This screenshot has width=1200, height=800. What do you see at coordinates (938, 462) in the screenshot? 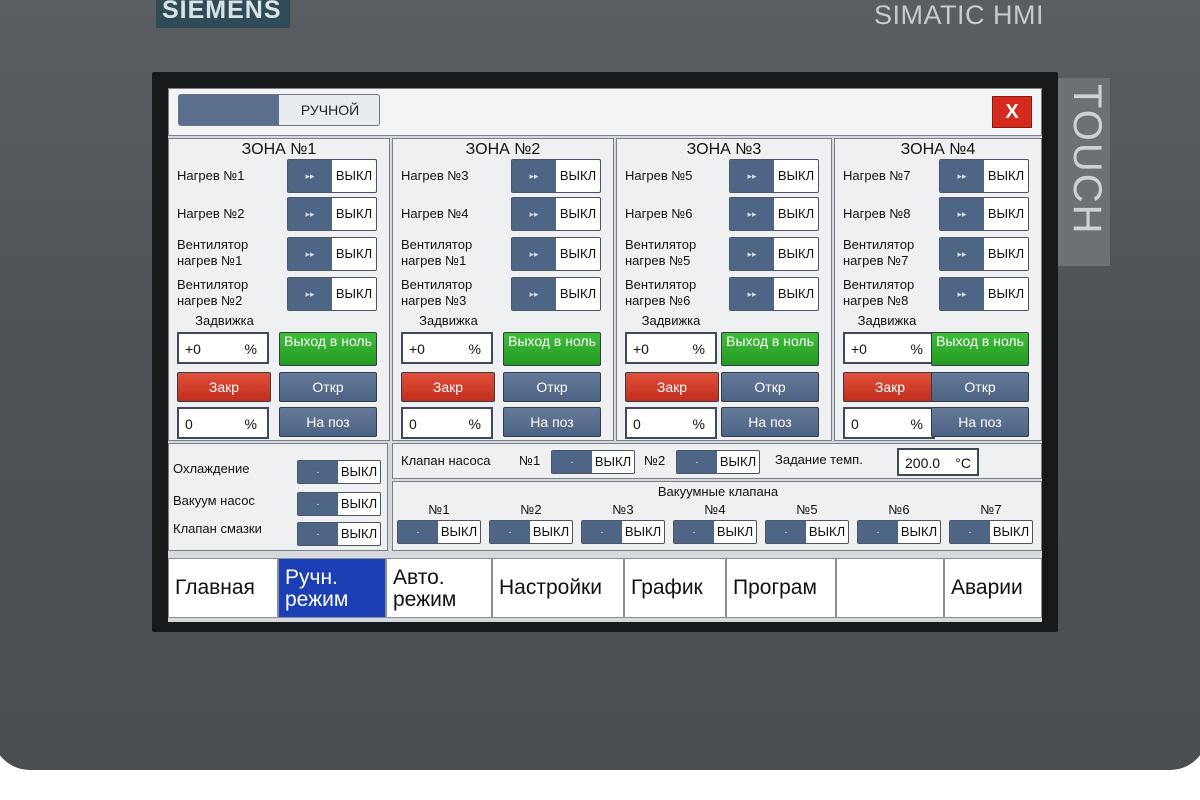
I see `temp-setpoint-input: 200.0 °C` at bounding box center [938, 462].